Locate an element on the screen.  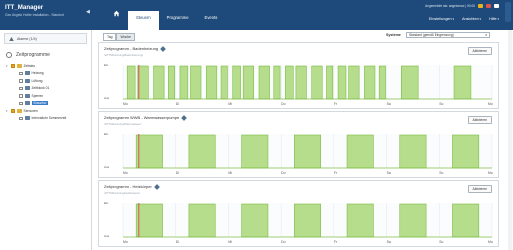
clock-icon is located at coordinates (9, 55).